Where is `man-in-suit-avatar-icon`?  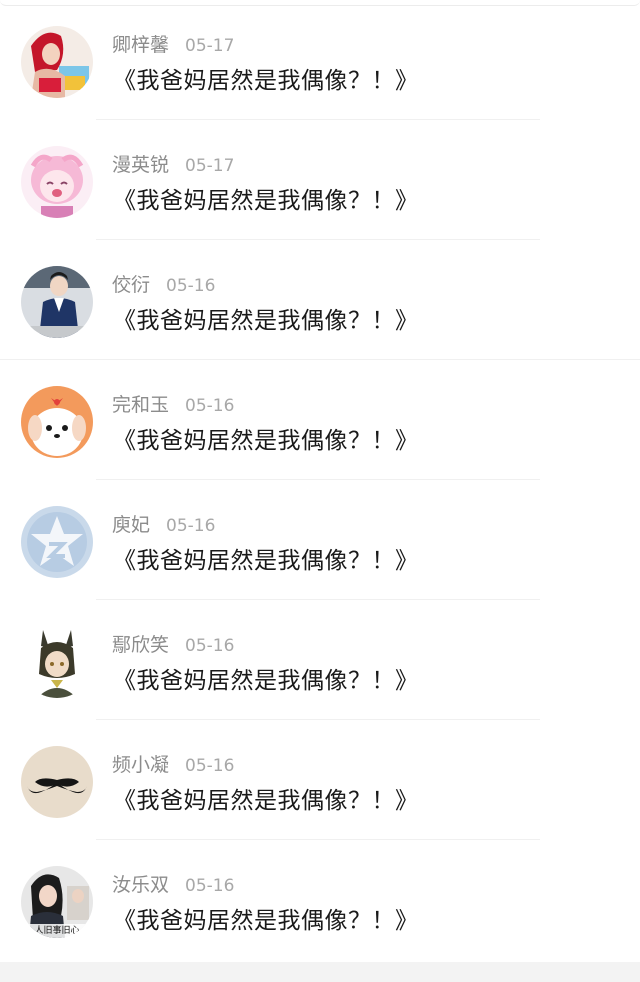
man-in-suit-avatar-icon is located at coordinates (57, 302).